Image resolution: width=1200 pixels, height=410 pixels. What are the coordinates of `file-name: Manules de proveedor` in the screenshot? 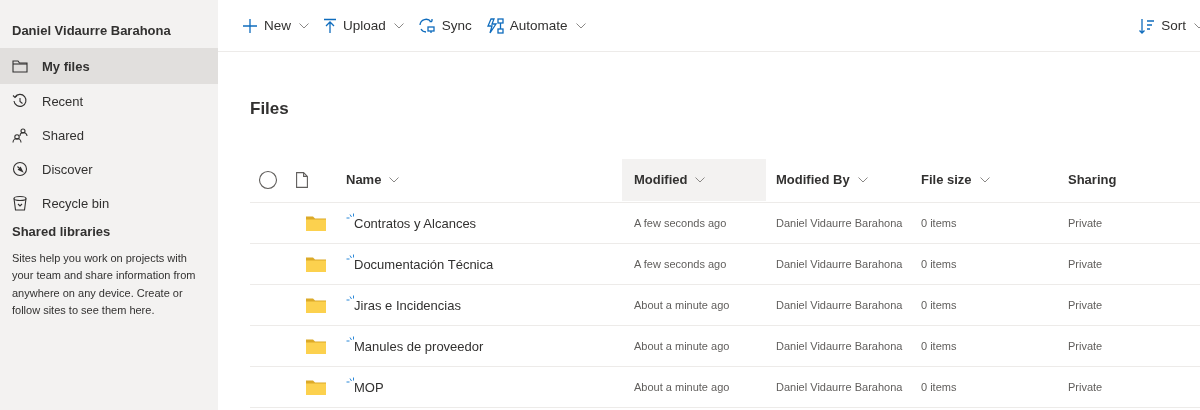 It's located at (419, 346).